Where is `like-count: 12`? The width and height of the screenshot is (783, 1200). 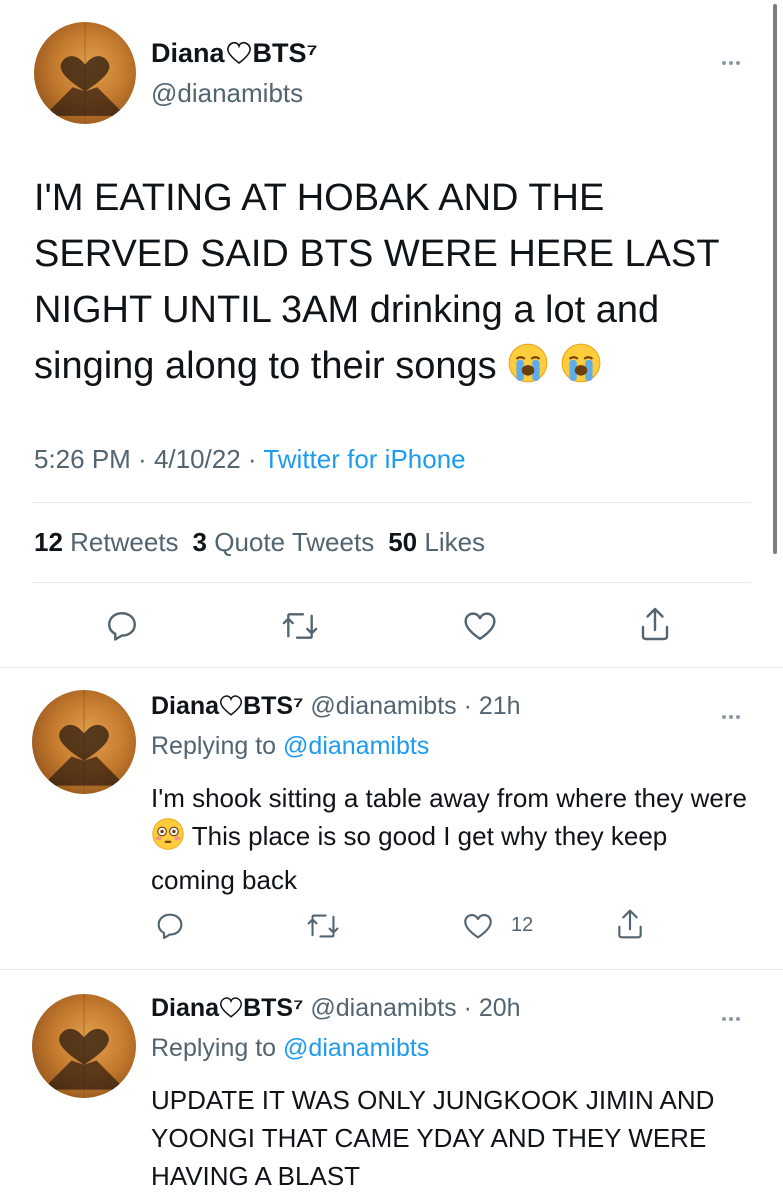
like-count: 12 is located at coordinates (522, 925).